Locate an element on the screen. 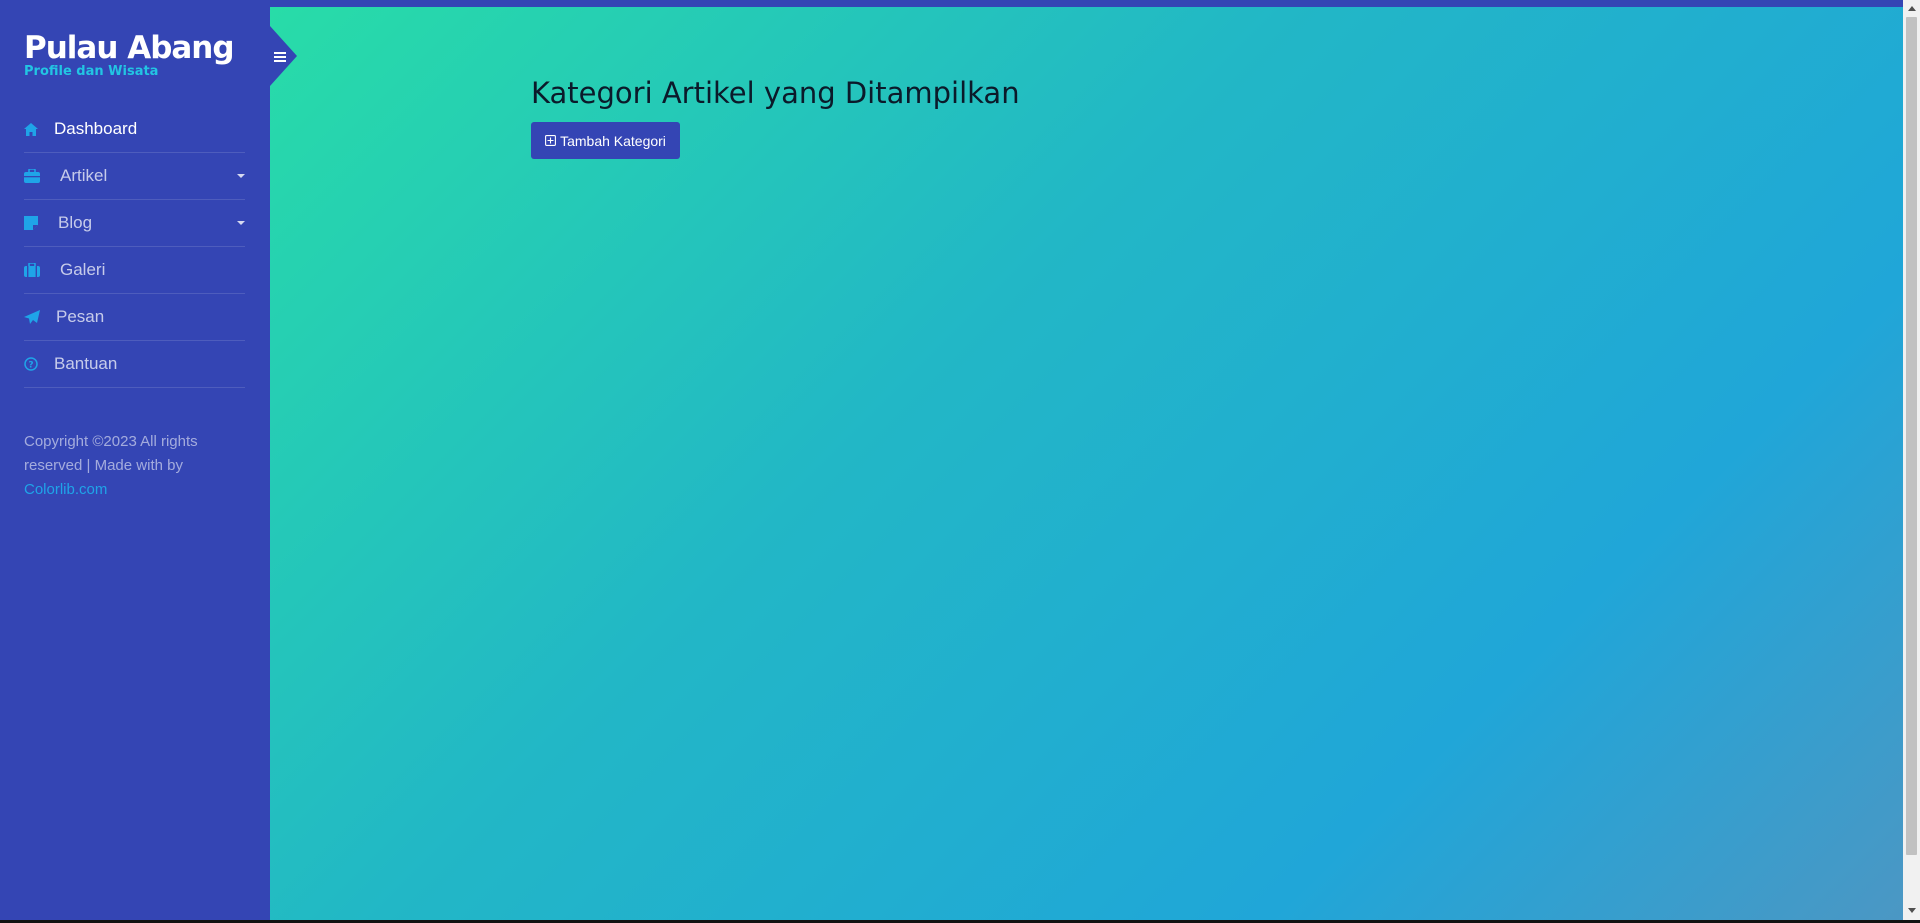 Image resolution: width=1920 pixels, height=923 pixels. scrollbar-thumb is located at coordinates (1911, 436).